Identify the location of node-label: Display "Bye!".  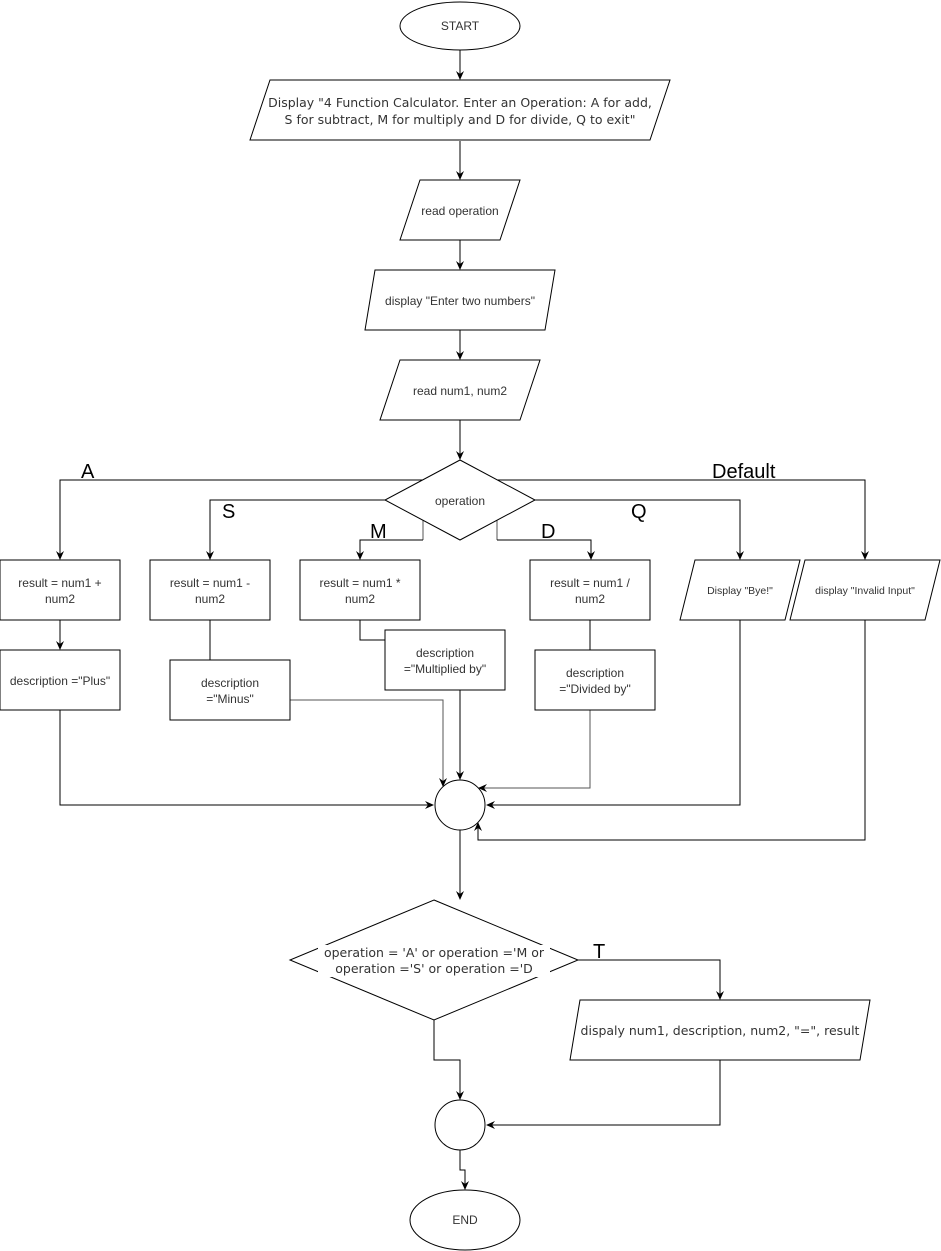
(740, 591).